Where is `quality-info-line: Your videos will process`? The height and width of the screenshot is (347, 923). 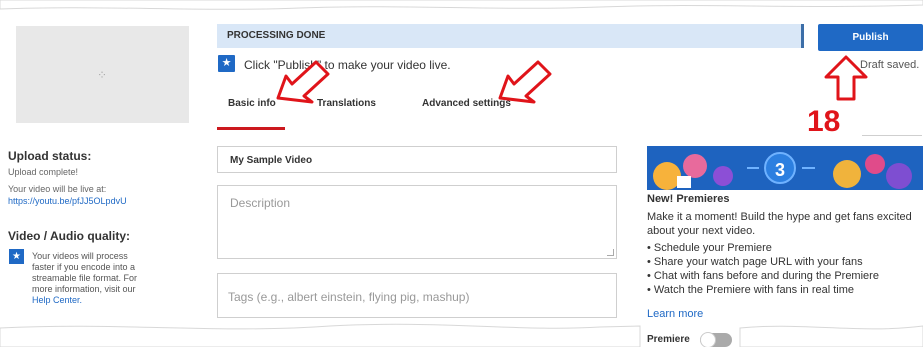 quality-info-line: Your videos will process is located at coordinates (80, 256).